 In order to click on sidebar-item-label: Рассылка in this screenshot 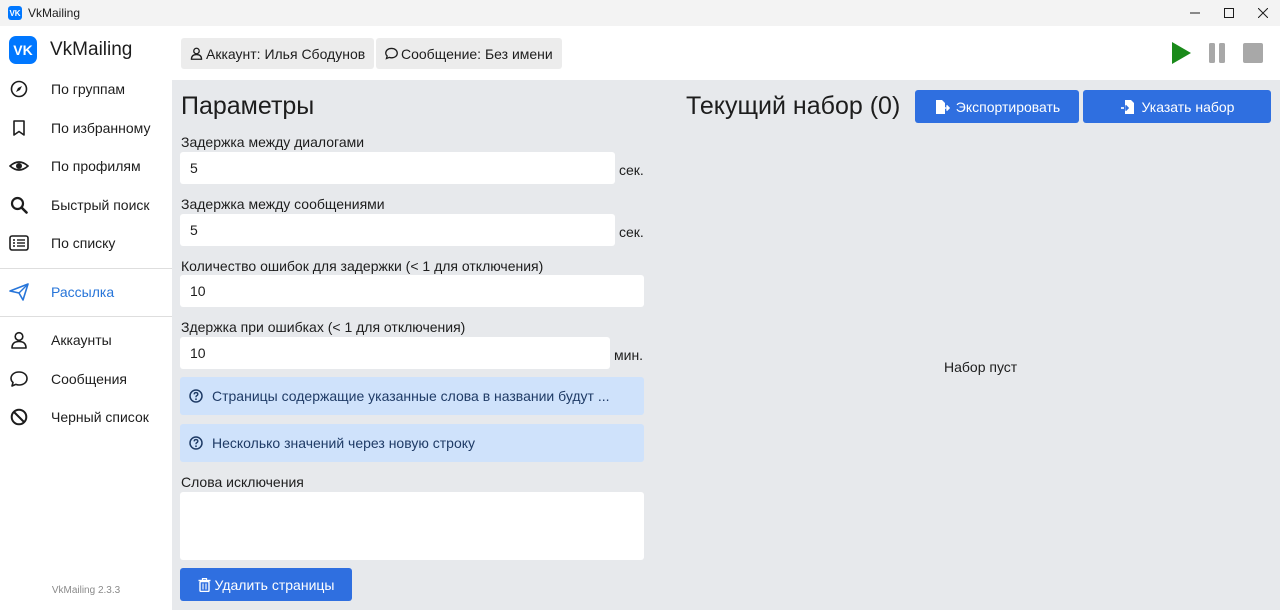, I will do `click(83, 291)`.